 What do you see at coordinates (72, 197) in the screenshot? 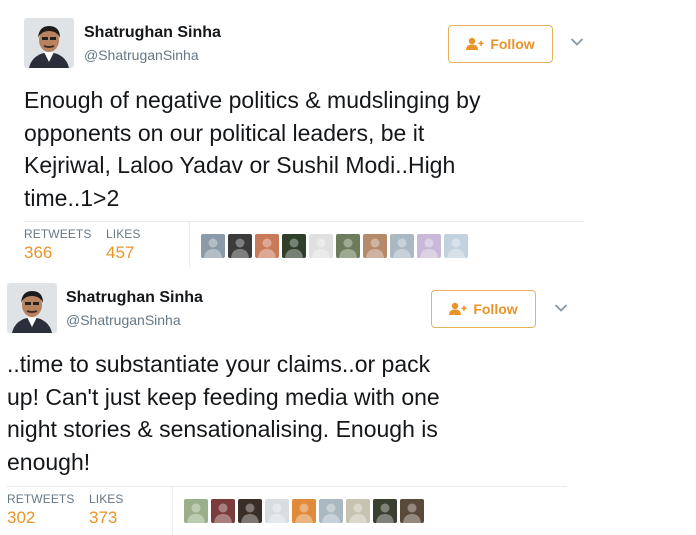
I see `tweet-text-line: time..1>2` at bounding box center [72, 197].